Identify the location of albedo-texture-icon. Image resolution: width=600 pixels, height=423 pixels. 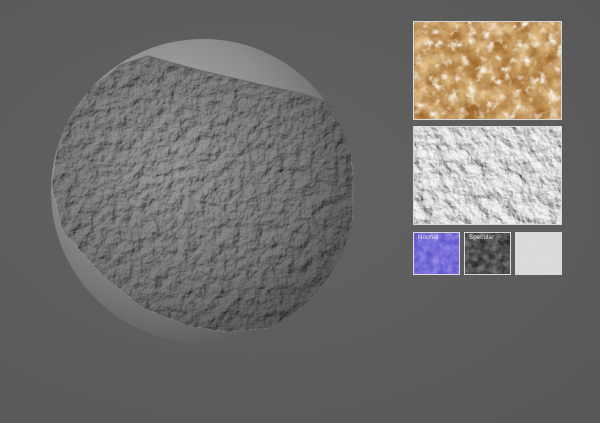
(487, 70).